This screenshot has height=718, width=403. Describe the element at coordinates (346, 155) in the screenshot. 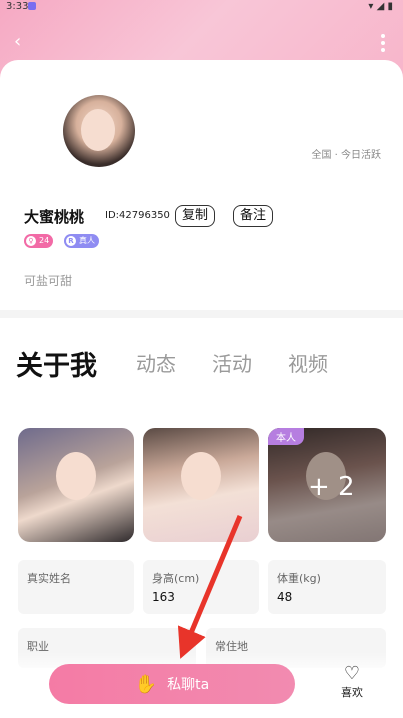

I see `location-active-status: 全国 · 今日活跃` at that location.